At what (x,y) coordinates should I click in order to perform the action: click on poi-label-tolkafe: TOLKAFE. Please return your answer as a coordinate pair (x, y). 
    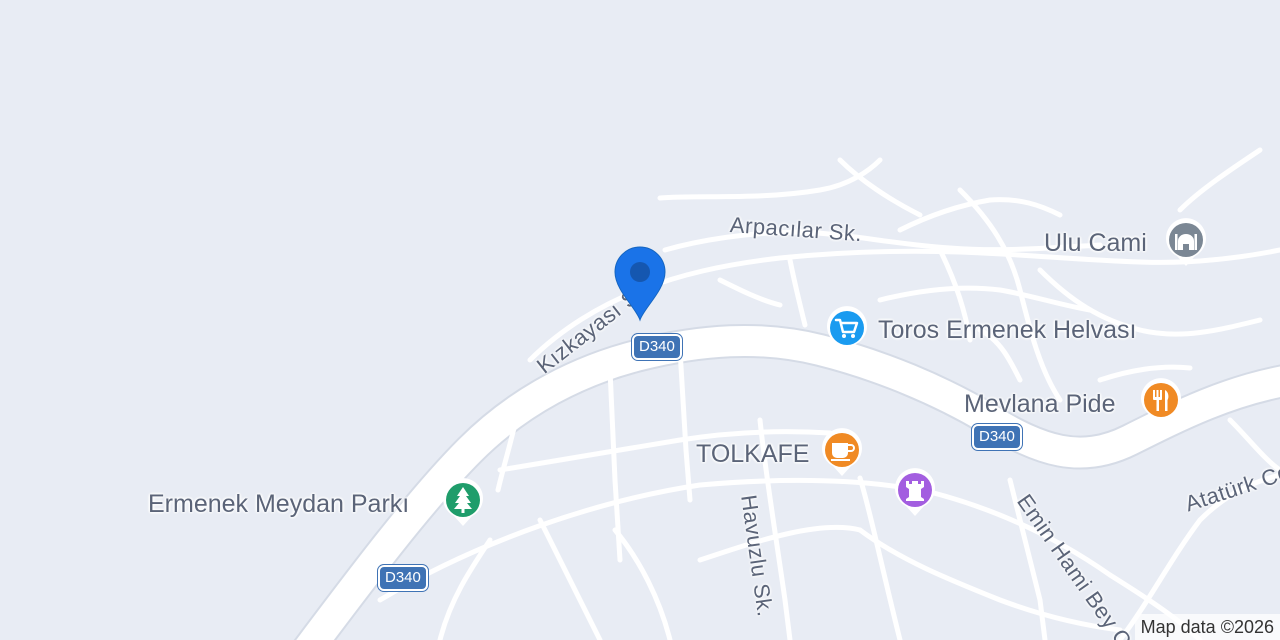
    Looking at the image, I should click on (752, 454).